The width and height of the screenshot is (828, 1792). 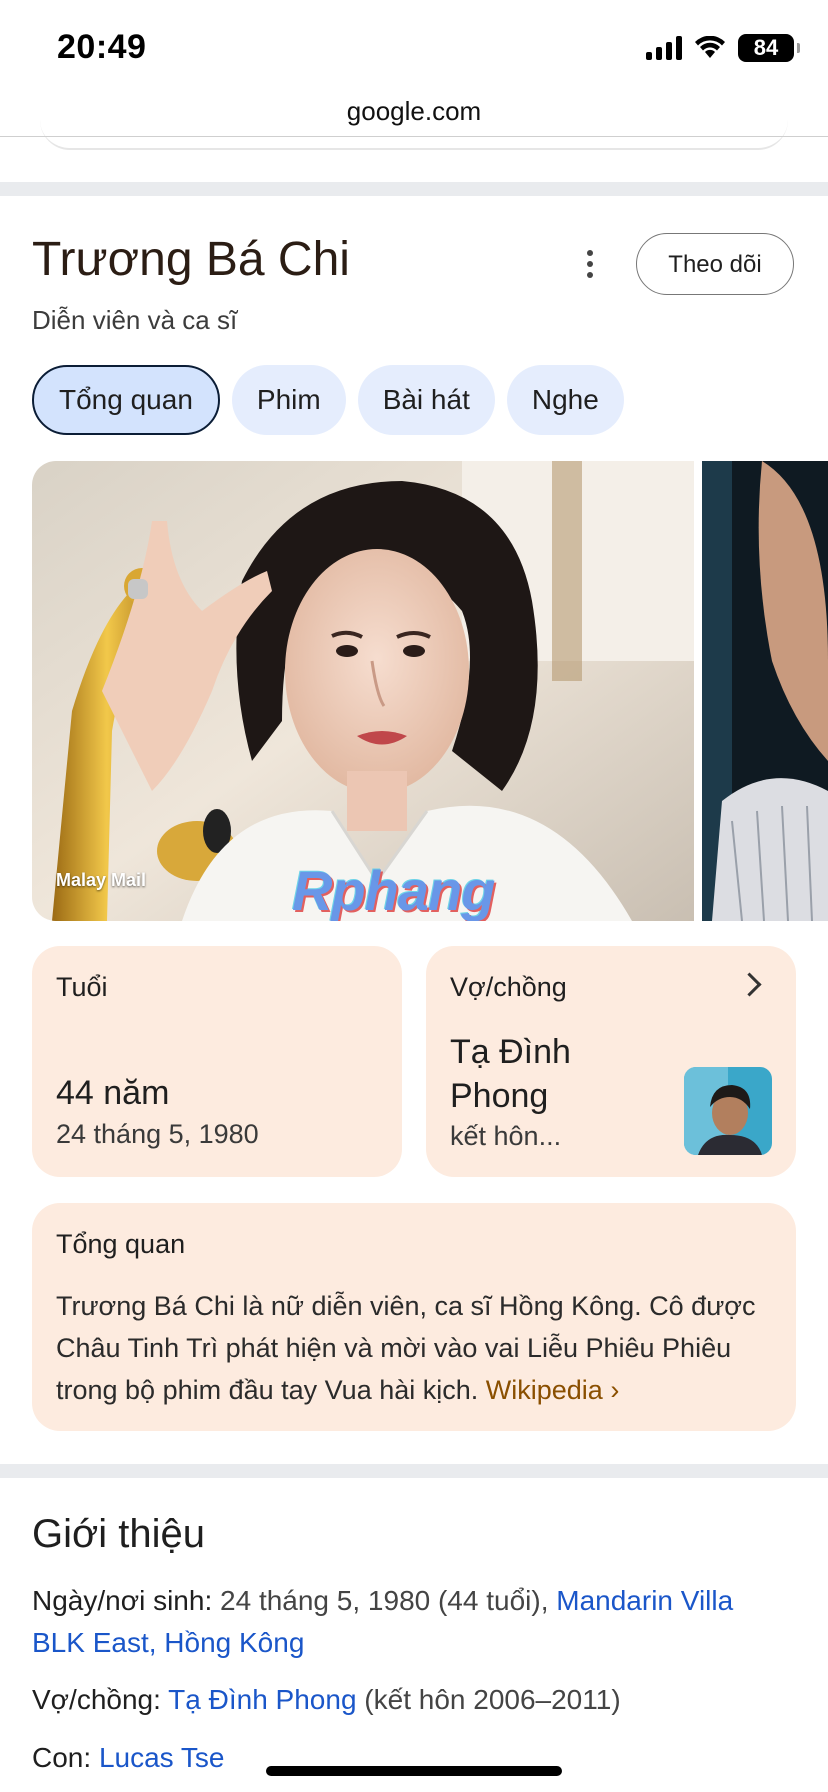 What do you see at coordinates (510, 1074) in the screenshot?
I see `spouse-name: Tạ Đình Phong` at bounding box center [510, 1074].